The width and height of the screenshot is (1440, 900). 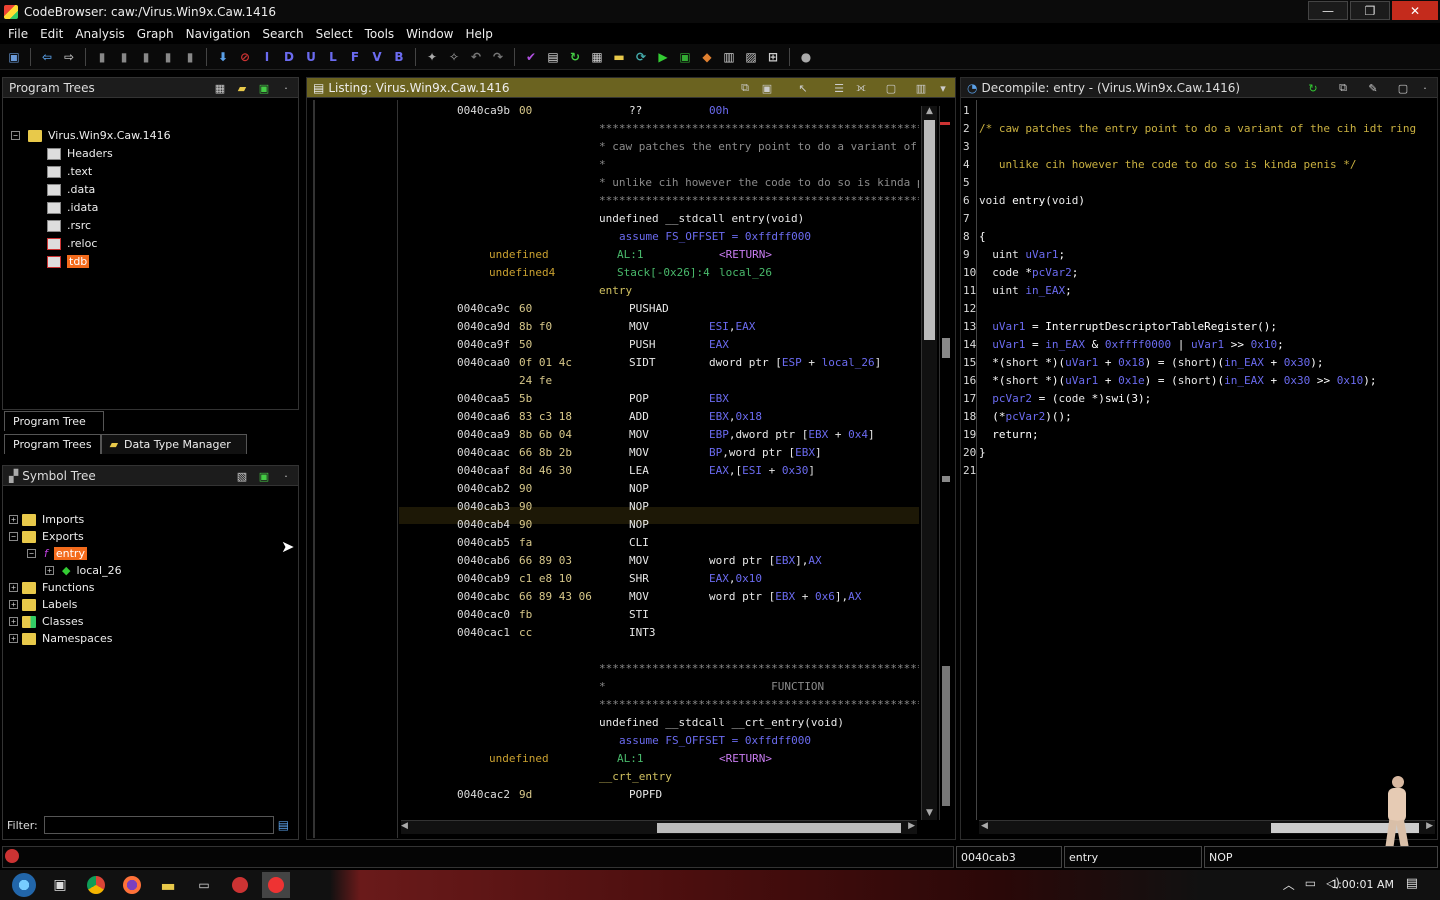 What do you see at coordinates (659, 507) in the screenshot?
I see `listing-row: 0040cab3 90 NOP` at bounding box center [659, 507].